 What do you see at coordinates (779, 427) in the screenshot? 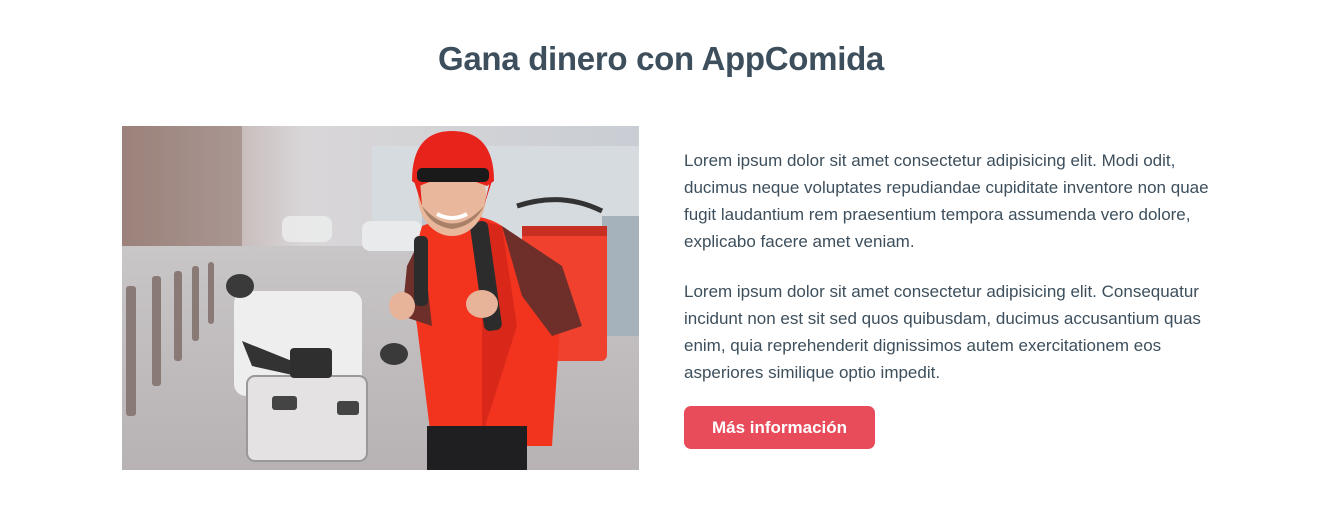
I see `more-info-button: Más información` at bounding box center [779, 427].